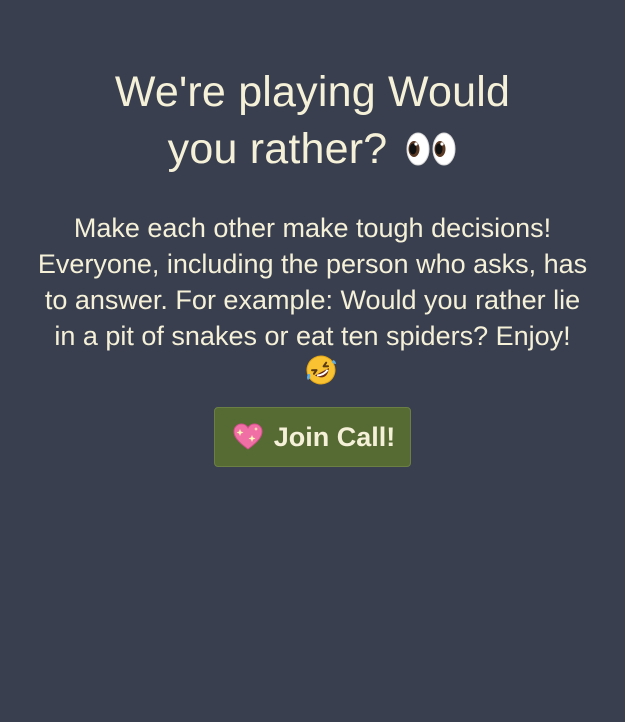  I want to click on join-call-button: Join Call!, so click(312, 437).